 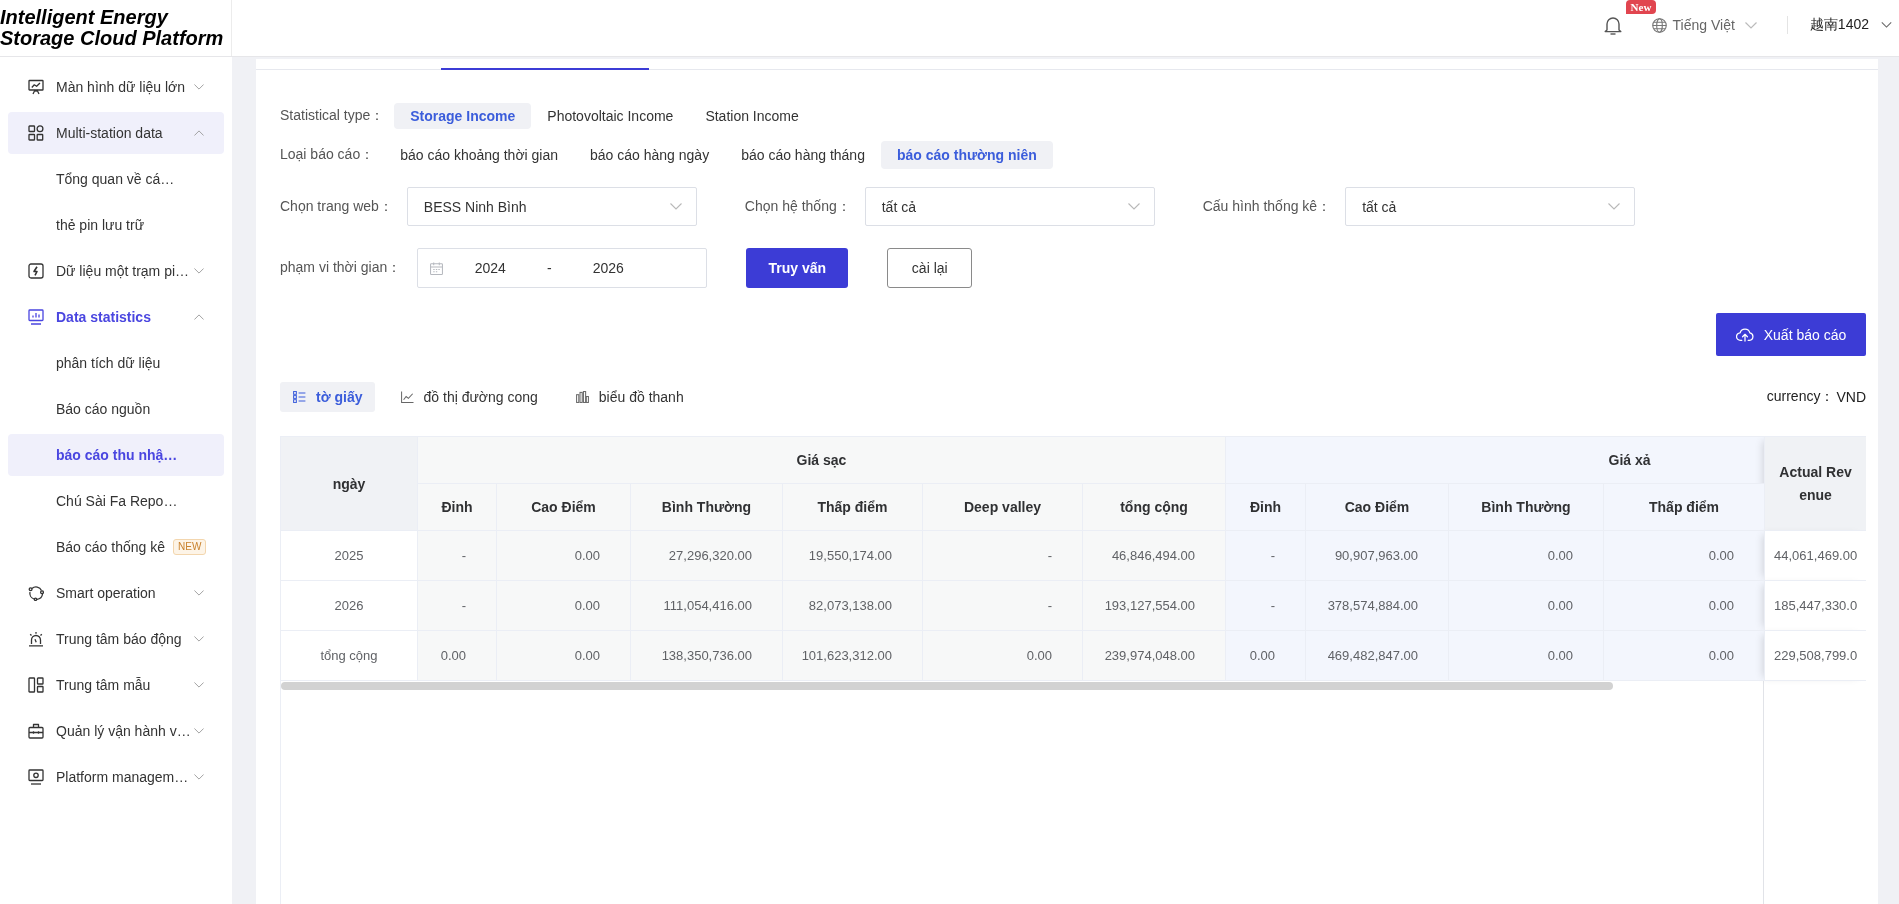 What do you see at coordinates (582, 397) in the screenshot?
I see `bar-chart-icon` at bounding box center [582, 397].